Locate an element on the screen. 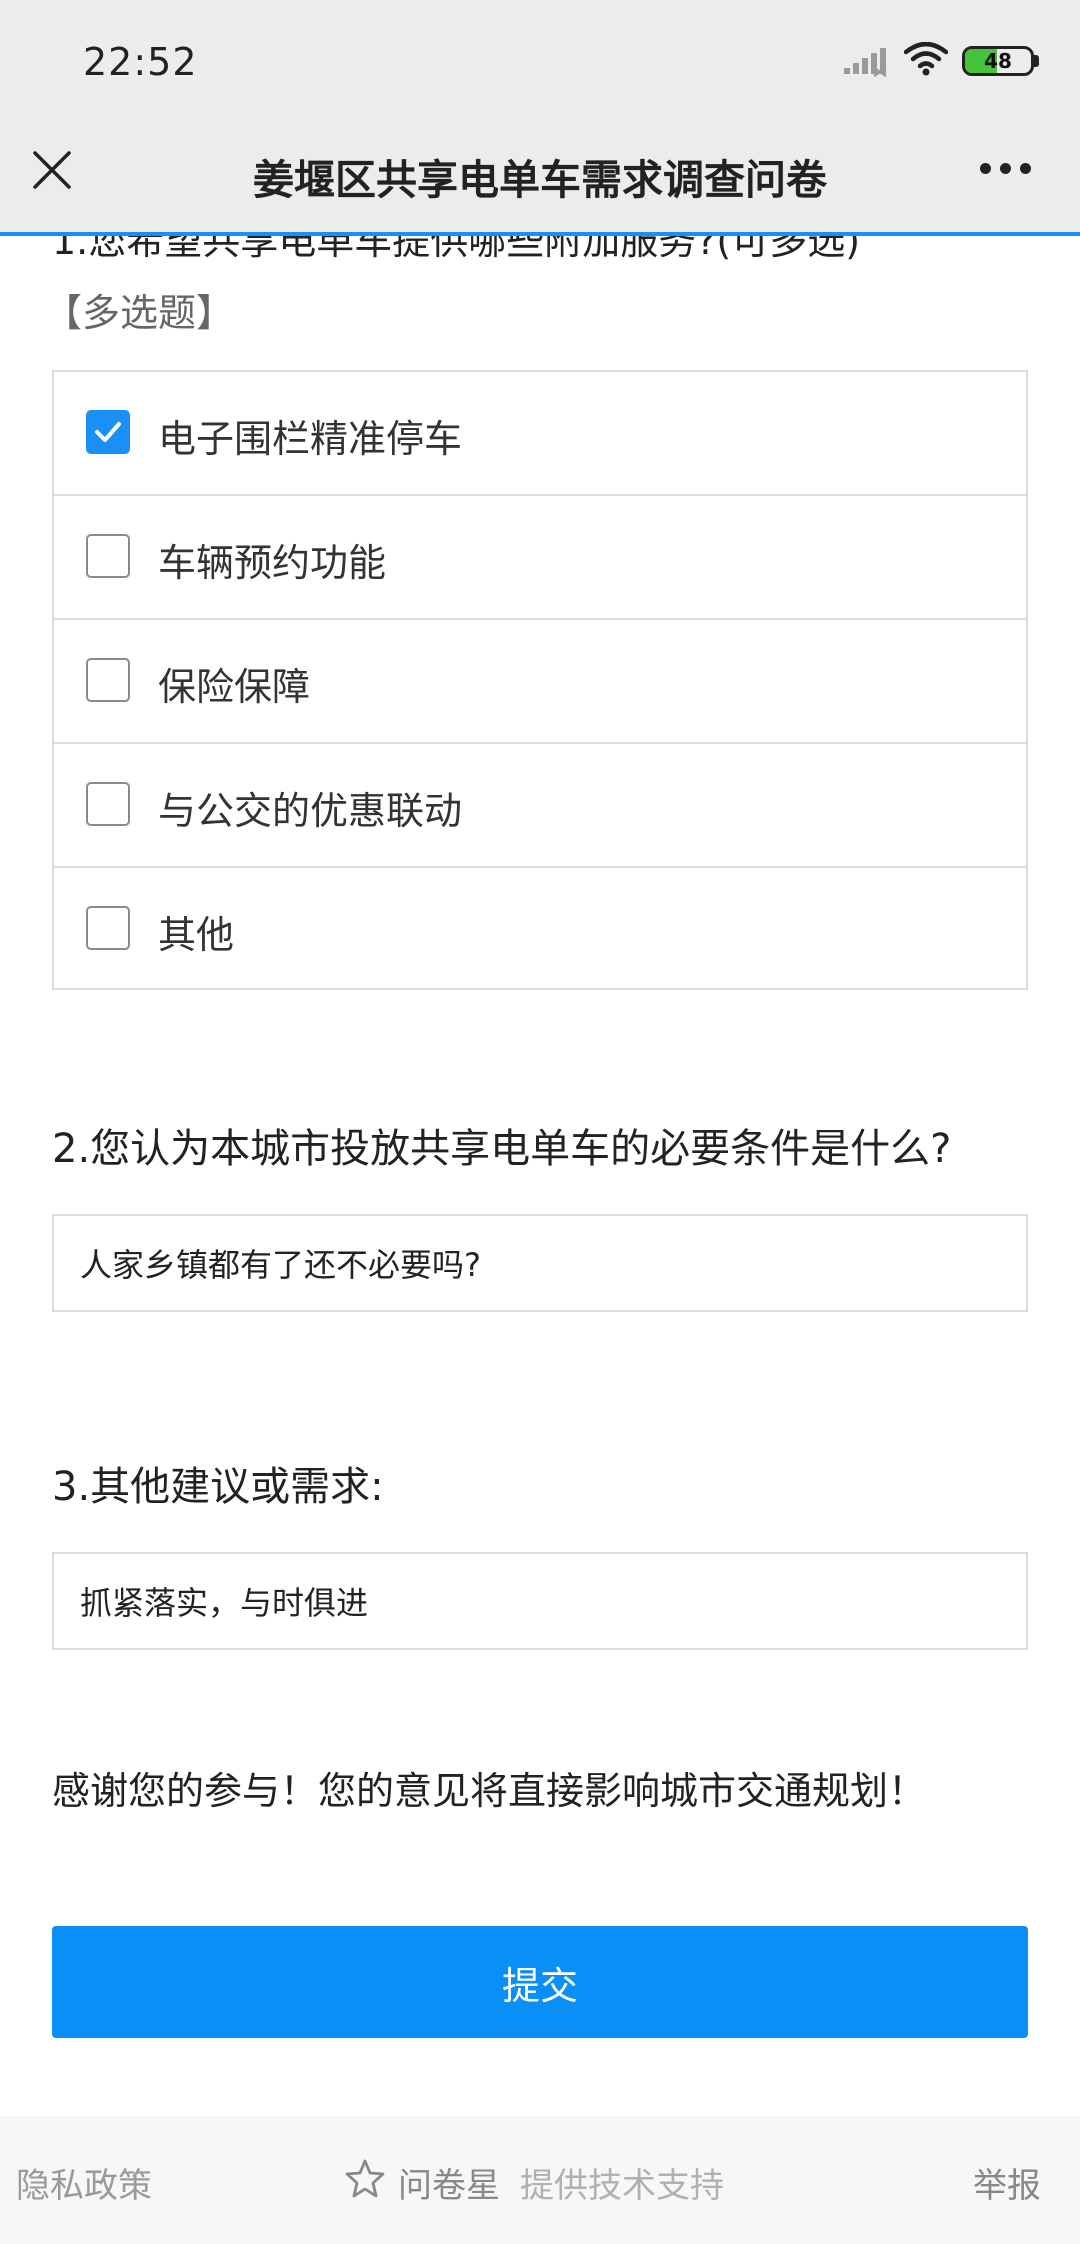 This screenshot has width=1080, height=2244. report-link: 举报 is located at coordinates (1007, 2182).